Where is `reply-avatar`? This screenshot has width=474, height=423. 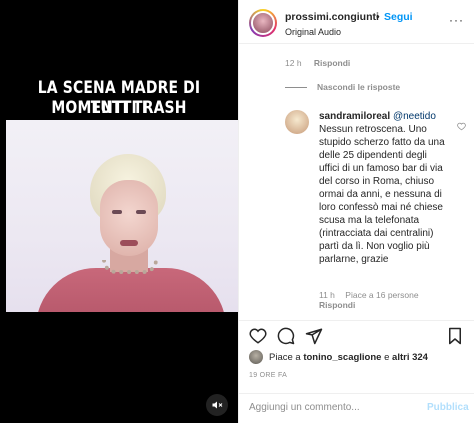
reply-avatar is located at coordinates (297, 122).